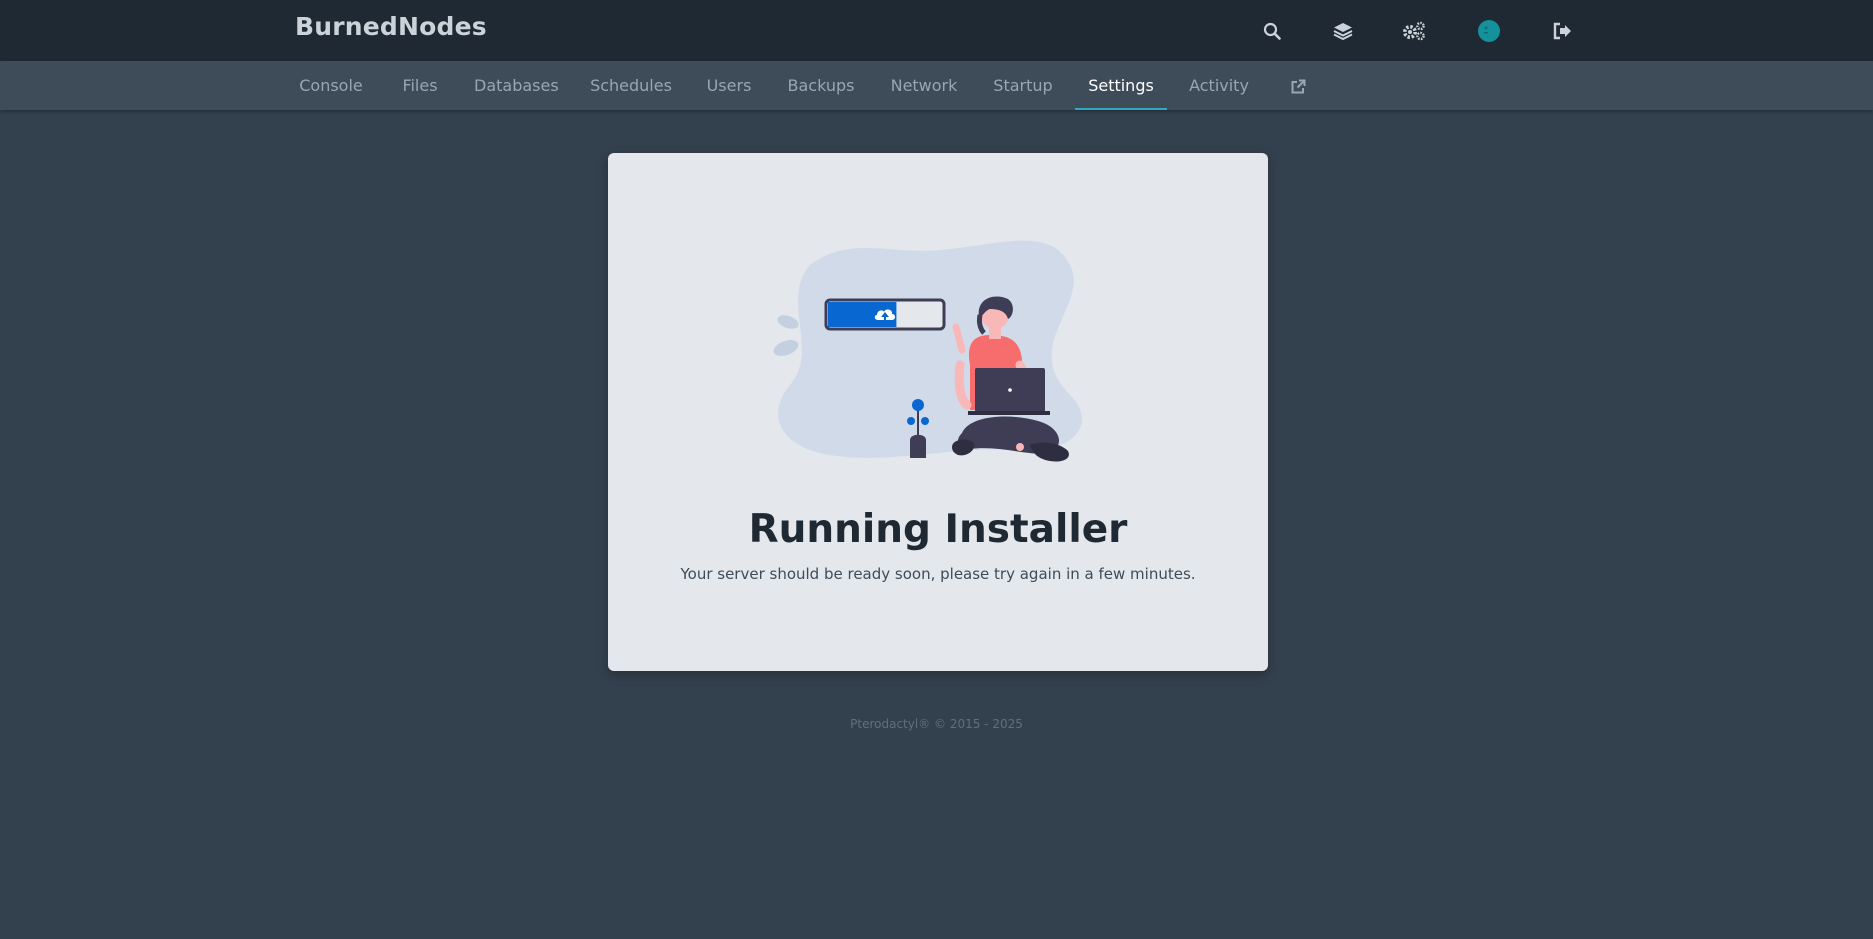  What do you see at coordinates (1121, 85) in the screenshot?
I see `tab-settings: Settings` at bounding box center [1121, 85].